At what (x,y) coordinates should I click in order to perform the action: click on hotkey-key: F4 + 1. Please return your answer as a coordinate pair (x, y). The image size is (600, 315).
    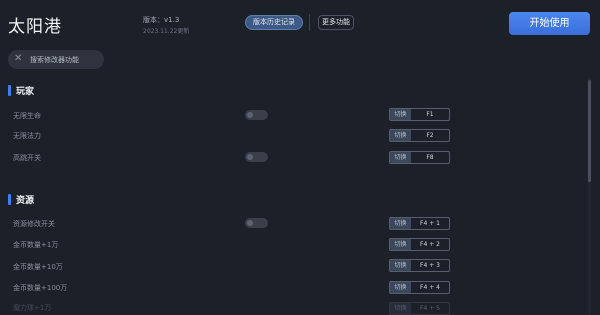
    Looking at the image, I should click on (430, 223).